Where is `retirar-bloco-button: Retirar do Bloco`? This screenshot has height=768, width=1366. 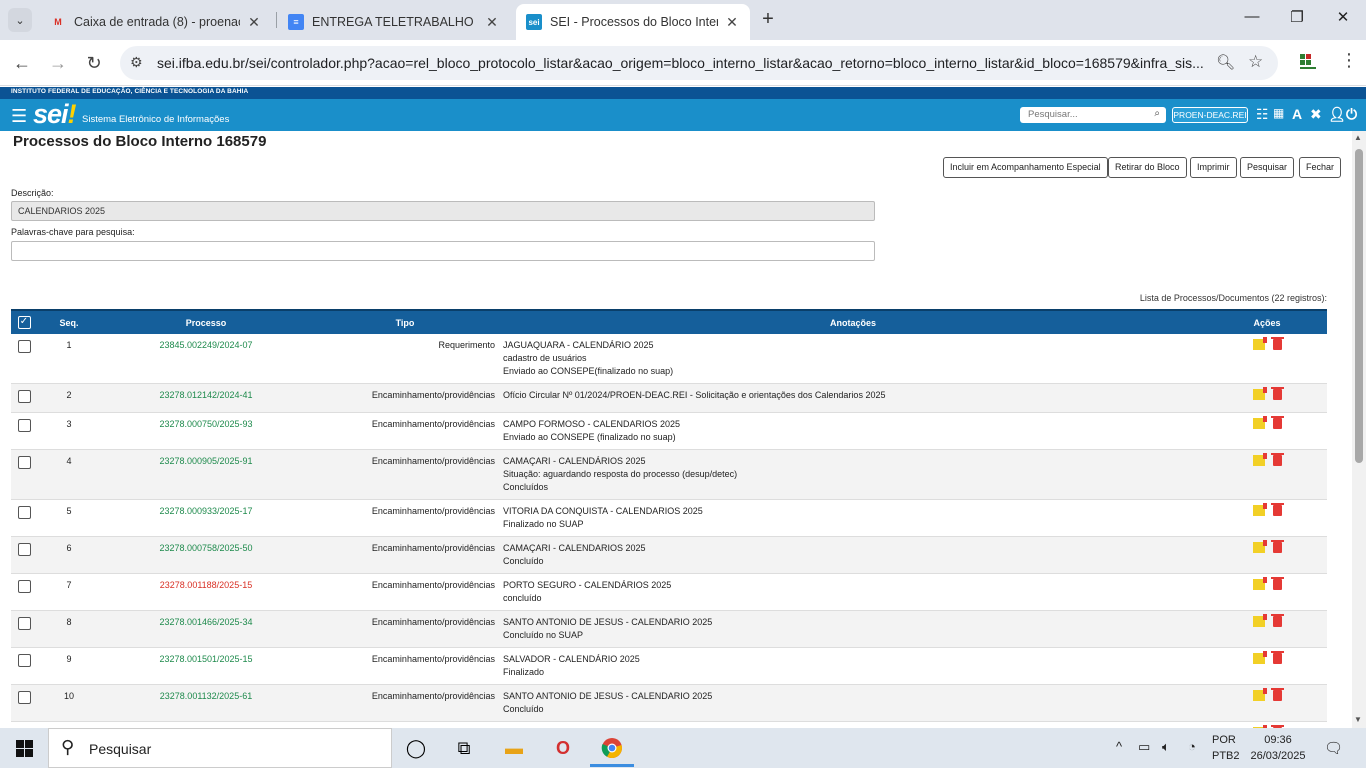
retirar-bloco-button: Retirar do Bloco is located at coordinates (1147, 167).